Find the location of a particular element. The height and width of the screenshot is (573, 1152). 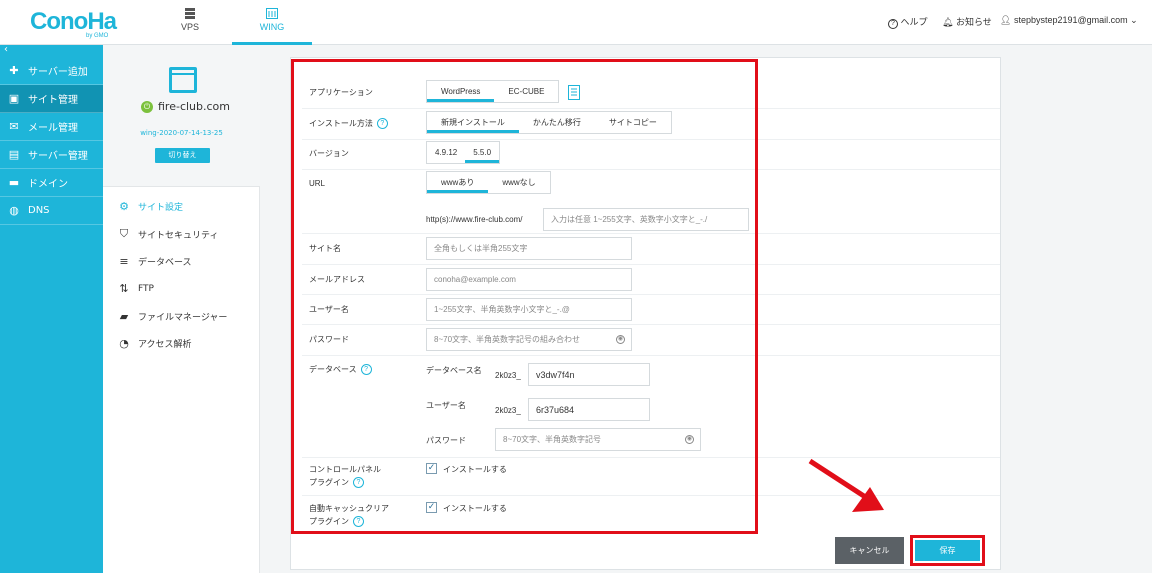

sidebar-item-server: ▤ サーバー管理 is located at coordinates (51, 155).